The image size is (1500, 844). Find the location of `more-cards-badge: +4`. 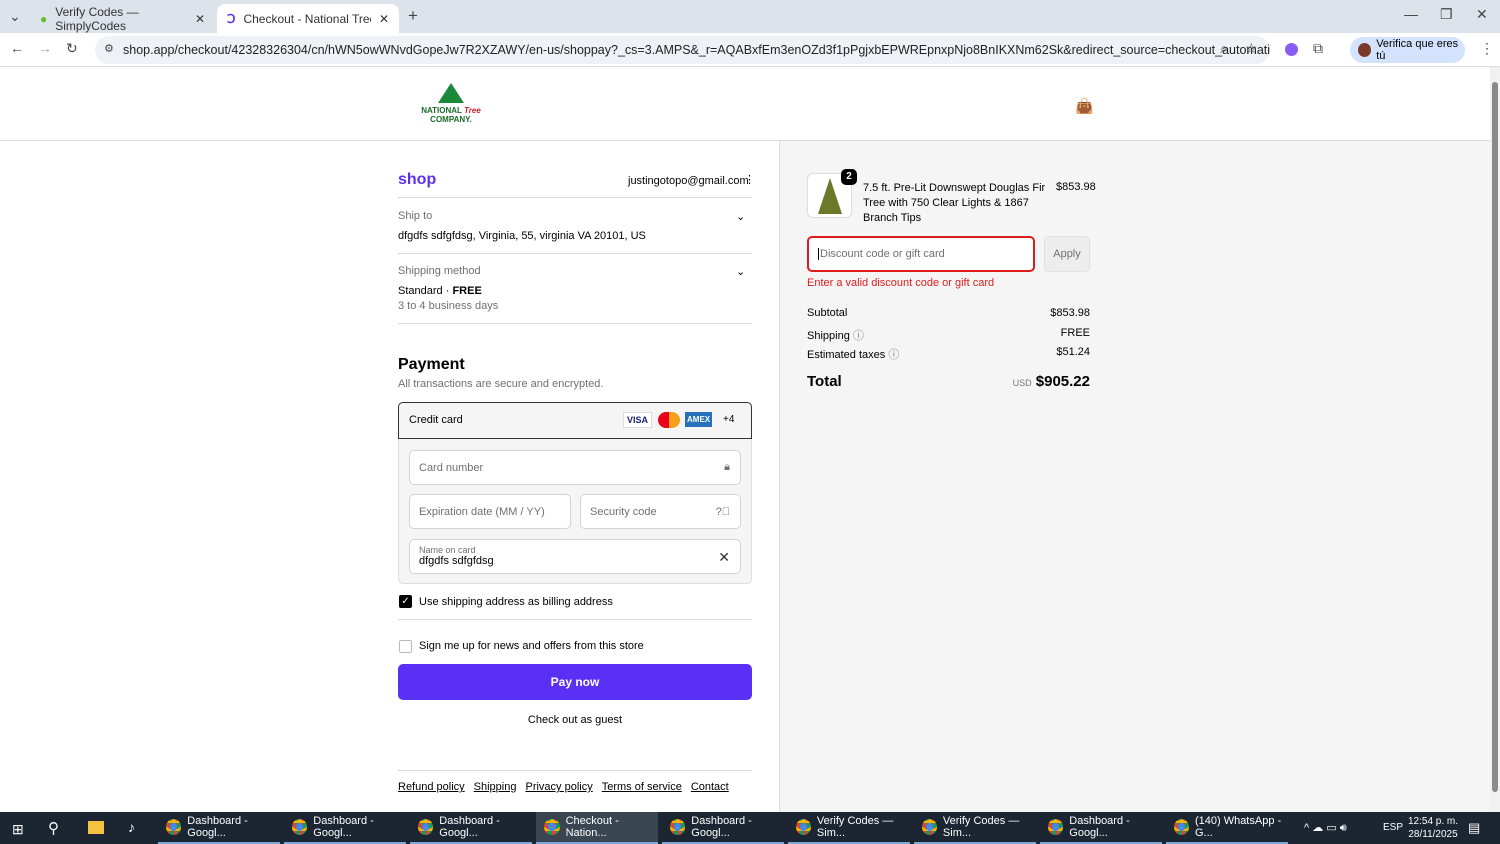

more-cards-badge: +4 is located at coordinates (729, 419).